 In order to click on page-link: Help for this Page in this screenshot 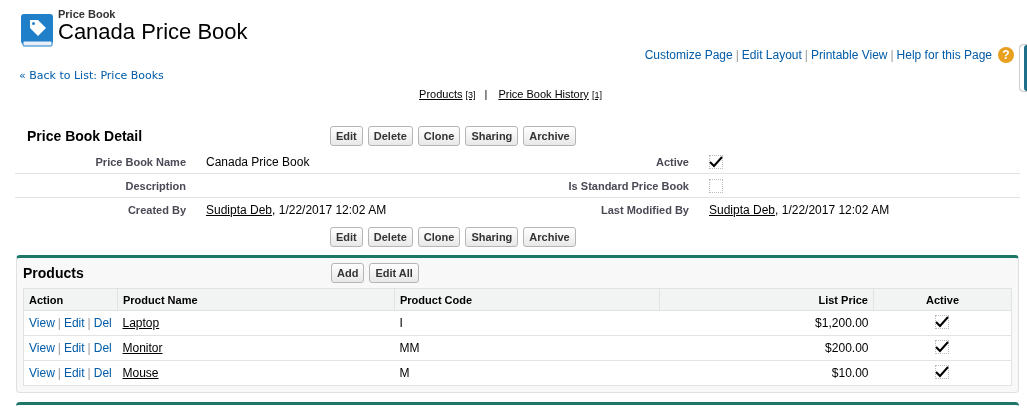, I will do `click(944, 55)`.